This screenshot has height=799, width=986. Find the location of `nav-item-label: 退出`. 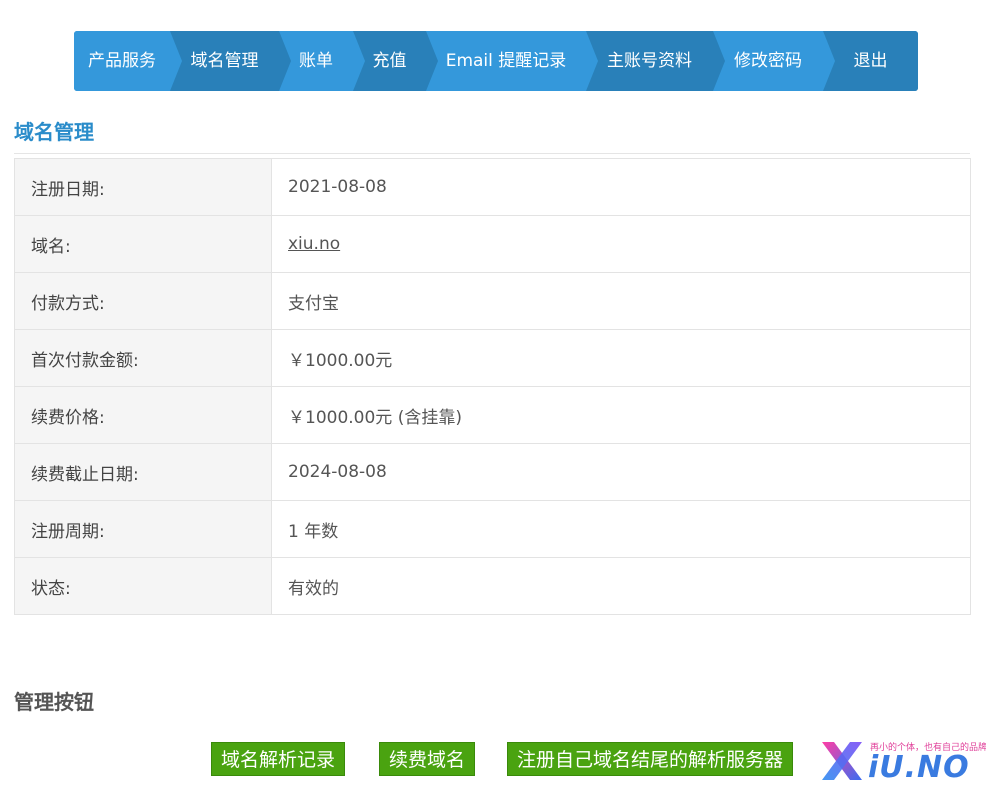

nav-item-label: 退出 is located at coordinates (870, 61).